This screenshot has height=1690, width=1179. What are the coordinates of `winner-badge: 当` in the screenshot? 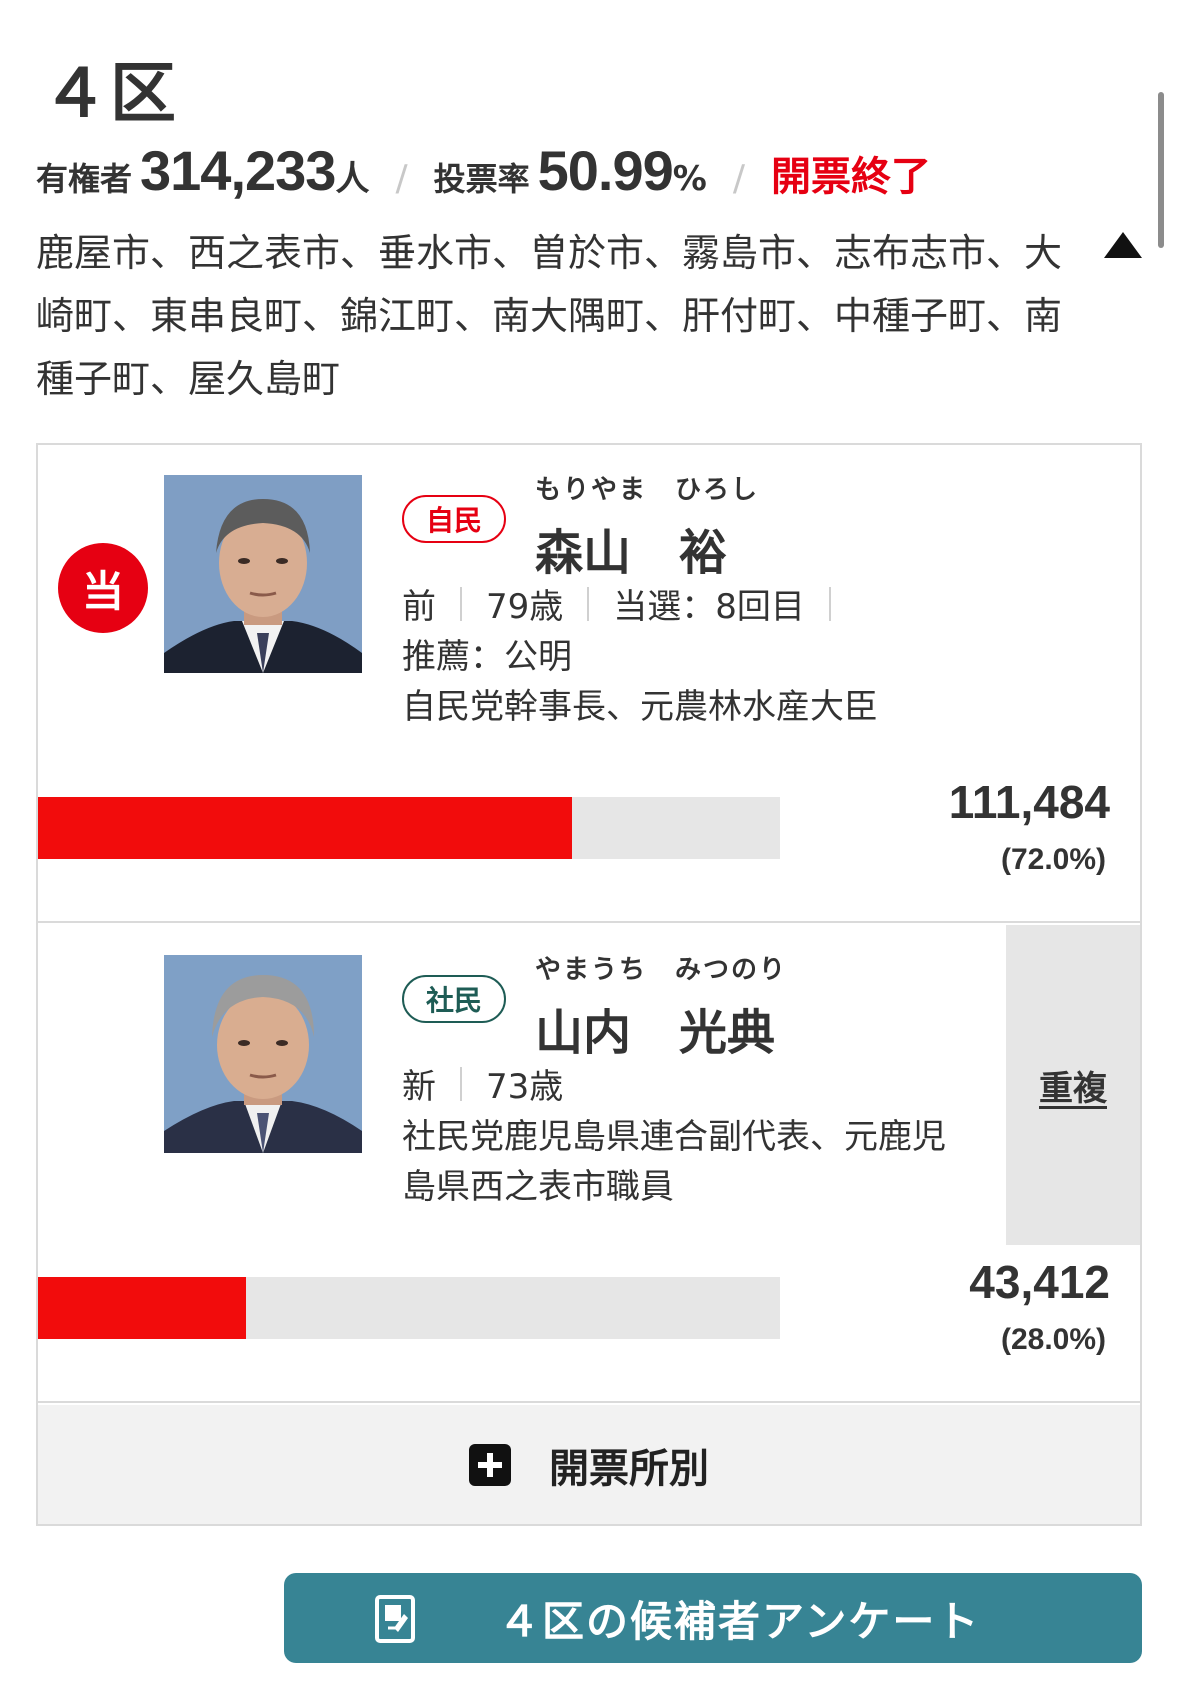 It's located at (103, 588).